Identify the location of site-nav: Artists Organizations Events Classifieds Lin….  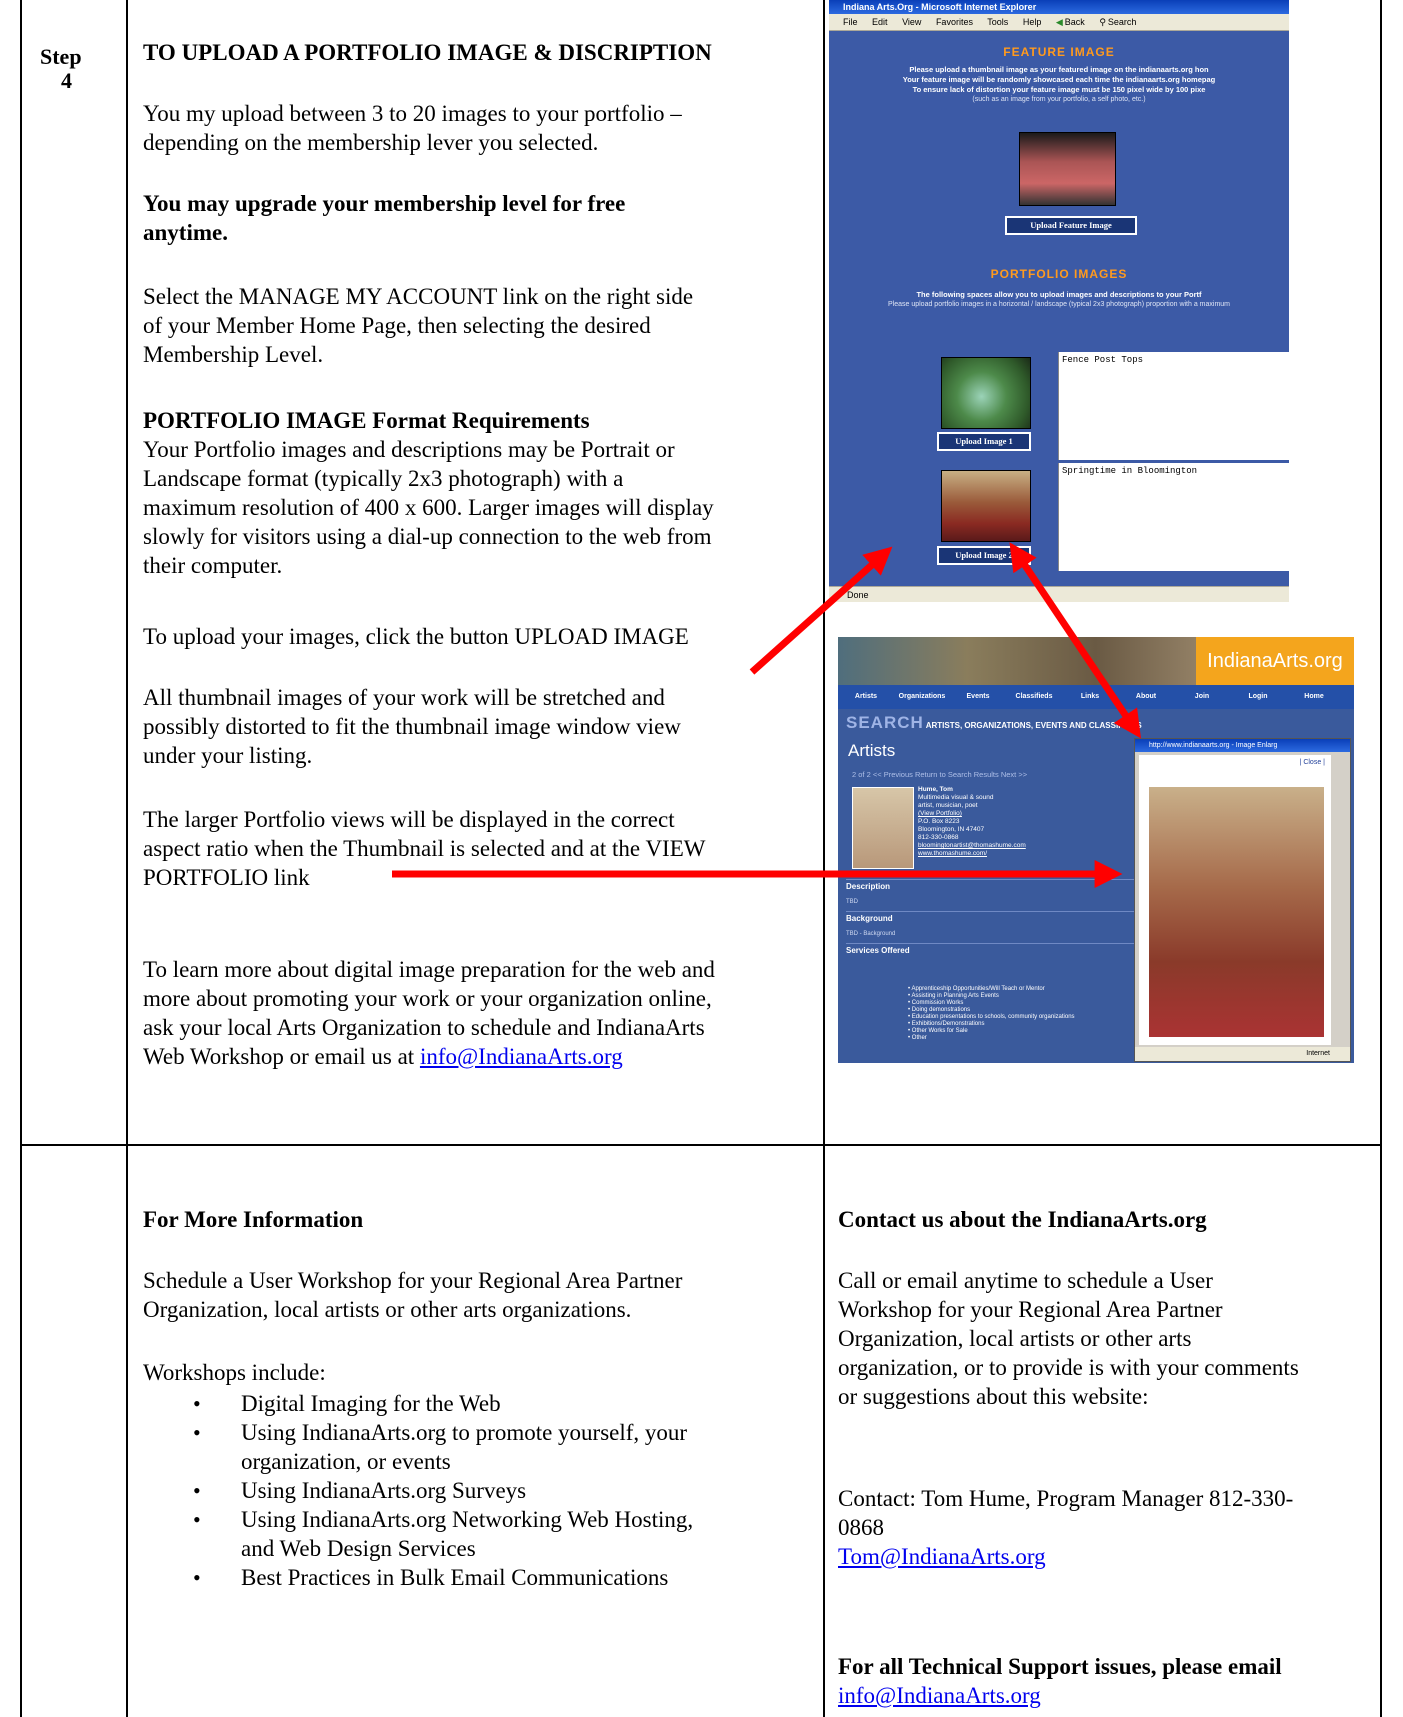
(1096, 697).